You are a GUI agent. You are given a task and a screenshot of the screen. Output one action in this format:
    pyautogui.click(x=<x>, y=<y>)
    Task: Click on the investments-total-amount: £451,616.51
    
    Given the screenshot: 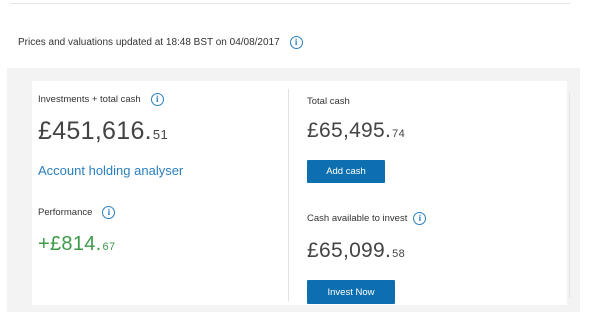 What is the action you would take?
    pyautogui.click(x=103, y=131)
    